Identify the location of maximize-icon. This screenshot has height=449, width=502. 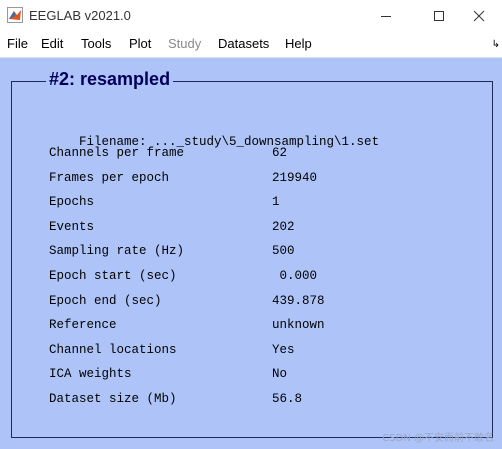
(439, 15).